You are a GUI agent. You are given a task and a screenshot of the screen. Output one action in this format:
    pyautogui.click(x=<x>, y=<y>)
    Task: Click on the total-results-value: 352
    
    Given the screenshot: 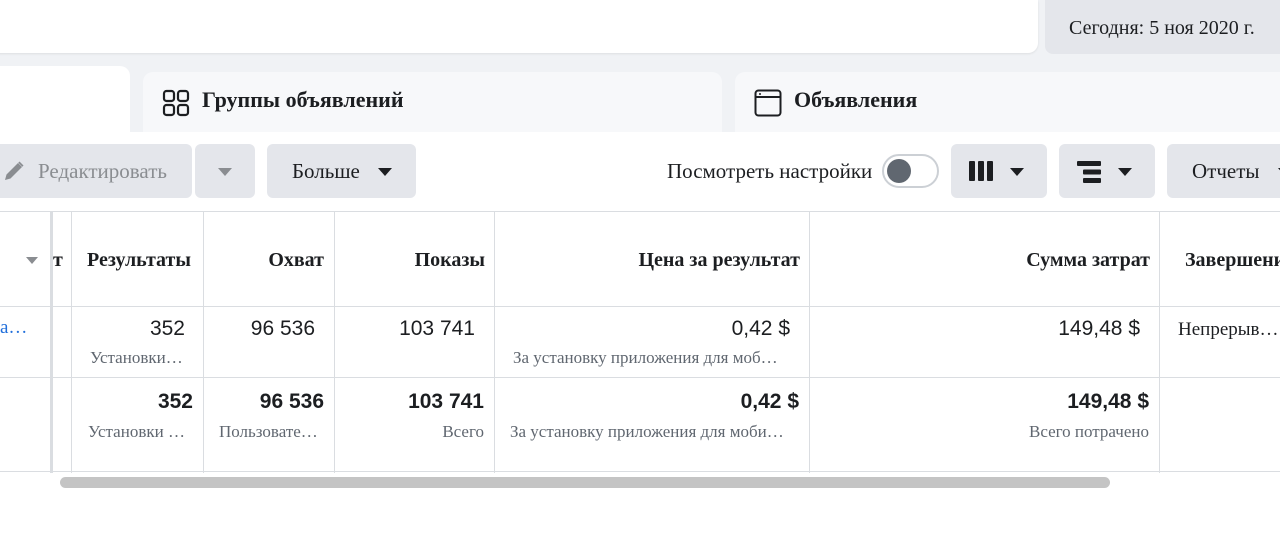 What is the action you would take?
    pyautogui.click(x=175, y=401)
    